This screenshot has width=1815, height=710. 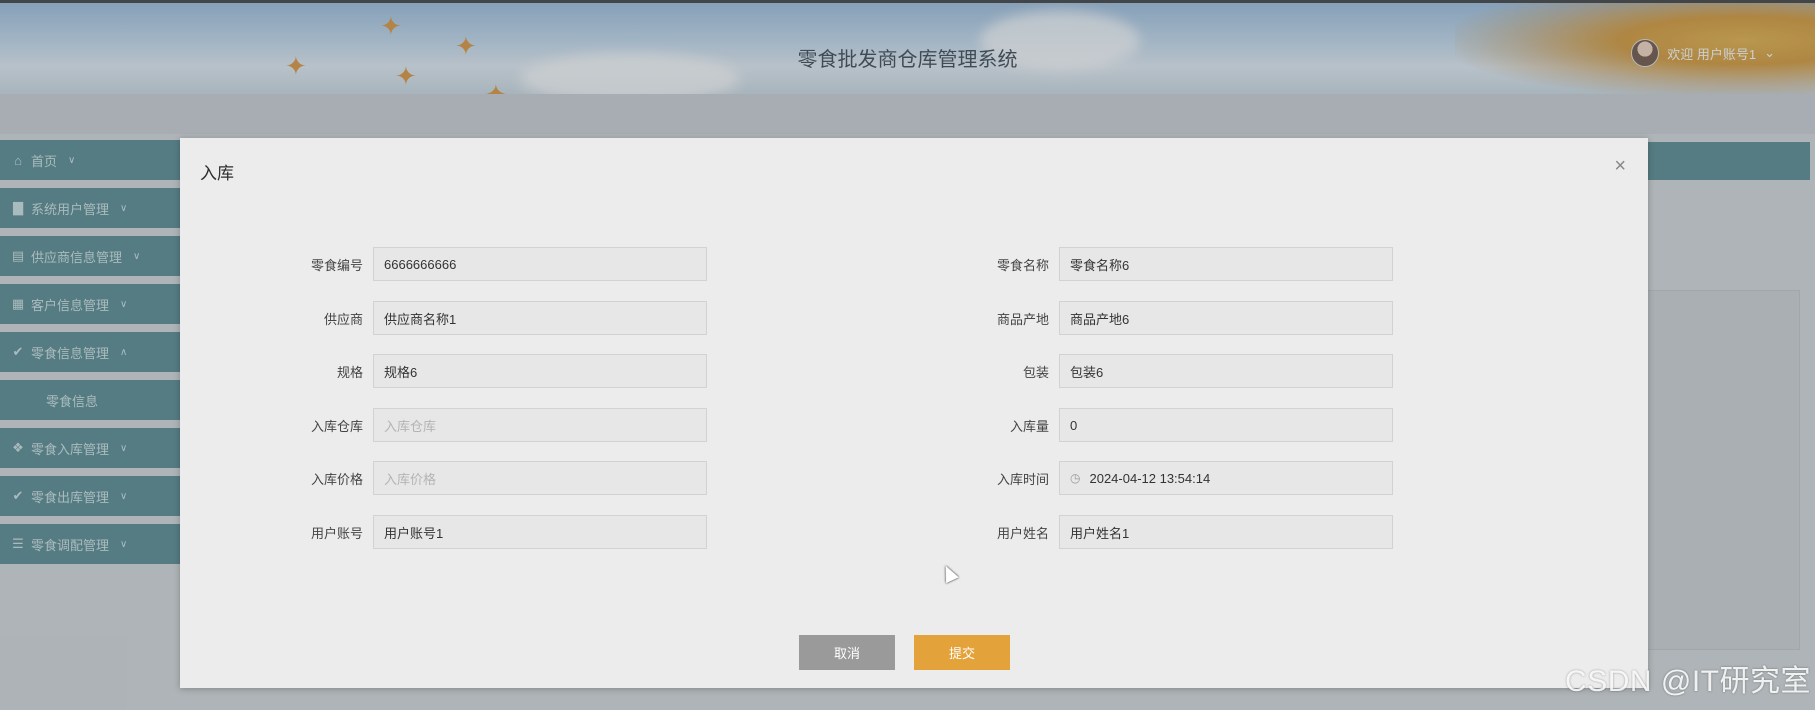 I want to click on form-row-price: 入库价格 入库价格, so click(x=490, y=478).